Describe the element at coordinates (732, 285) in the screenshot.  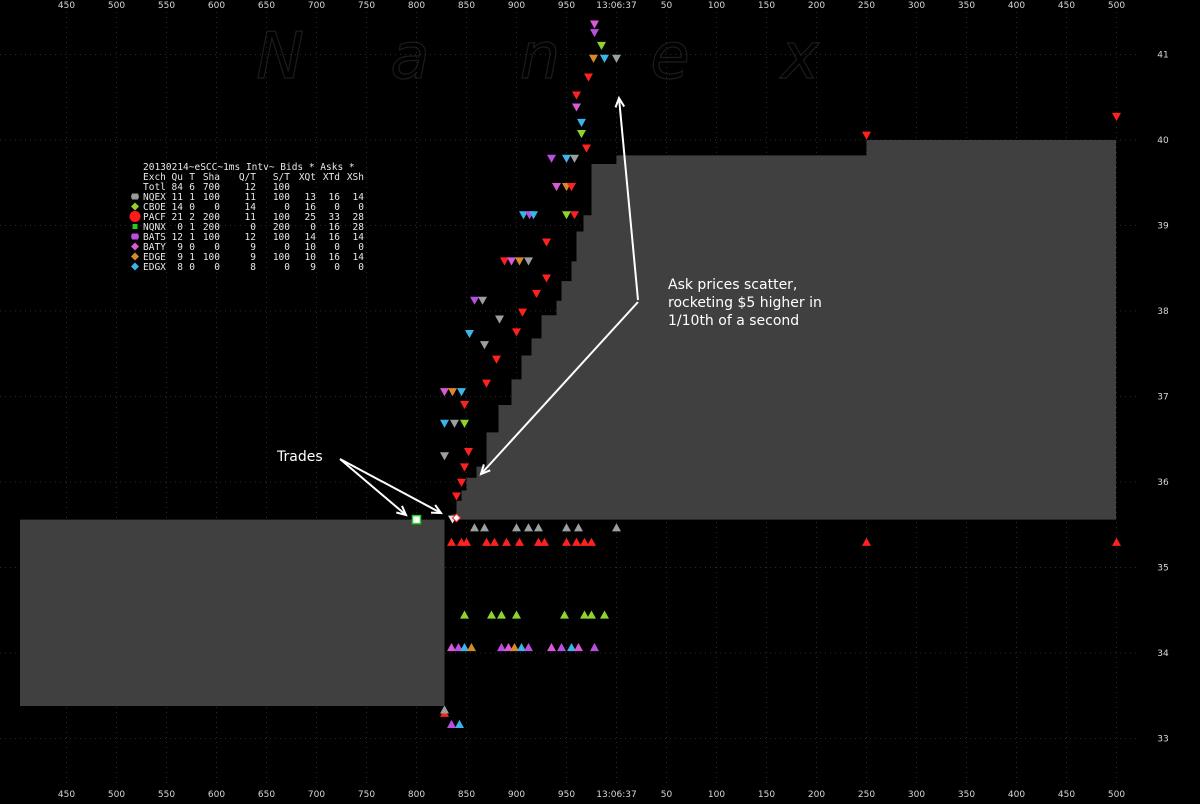
I see `scatter-annotation-line: Ask prices scatter,` at that location.